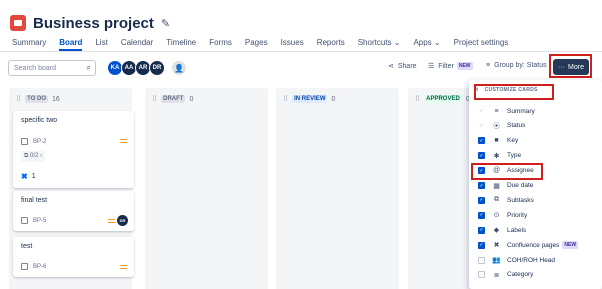 This screenshot has height=289, width=602. I want to click on nav-item-pages: Pages, so click(256, 42).